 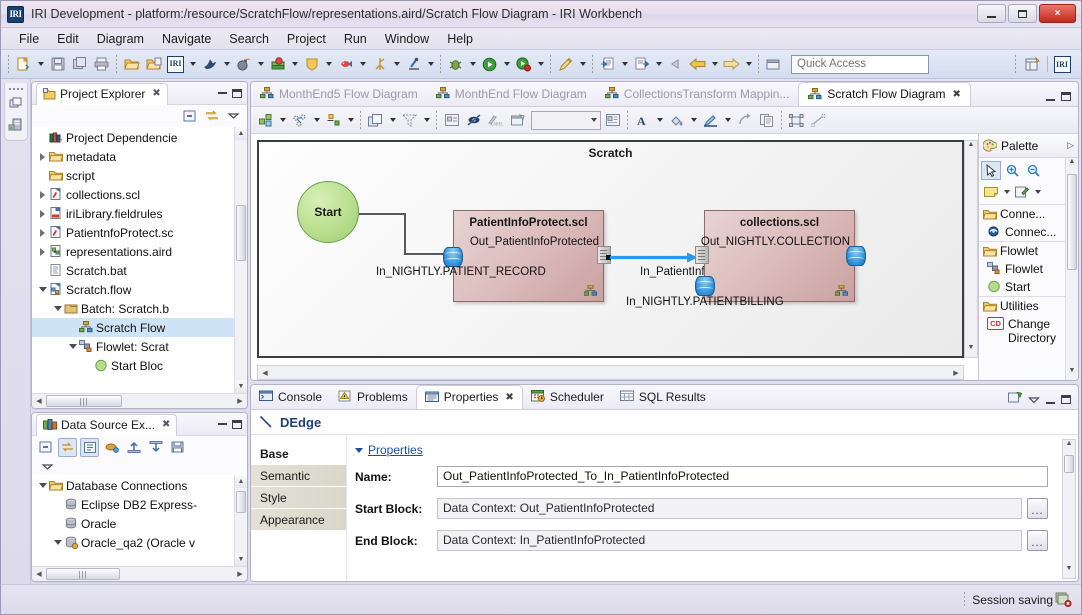 I want to click on tree-item: iriLibrary.fieldrules, so click(x=139, y=213).